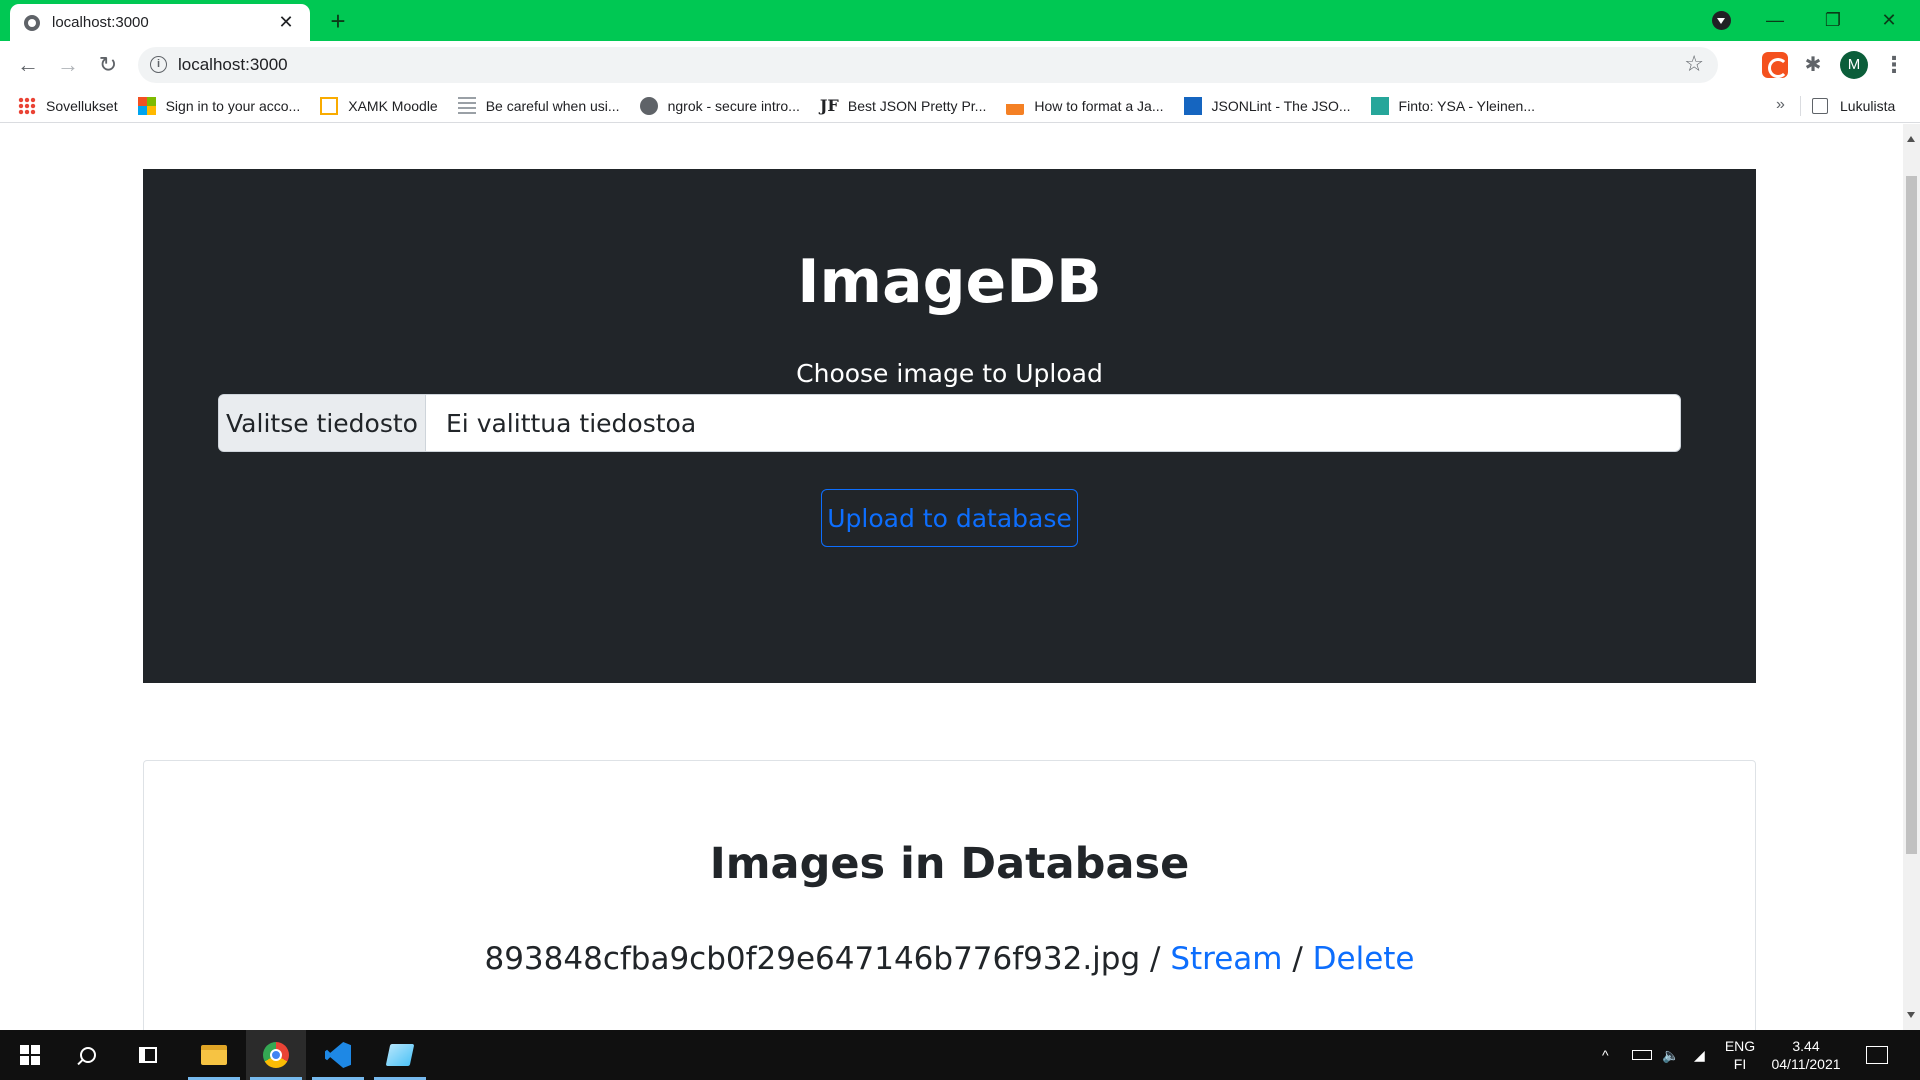 The height and width of the screenshot is (1080, 1920). Describe the element at coordinates (1894, 65) in the screenshot. I see `browser-menu-icon: ⋮` at that location.